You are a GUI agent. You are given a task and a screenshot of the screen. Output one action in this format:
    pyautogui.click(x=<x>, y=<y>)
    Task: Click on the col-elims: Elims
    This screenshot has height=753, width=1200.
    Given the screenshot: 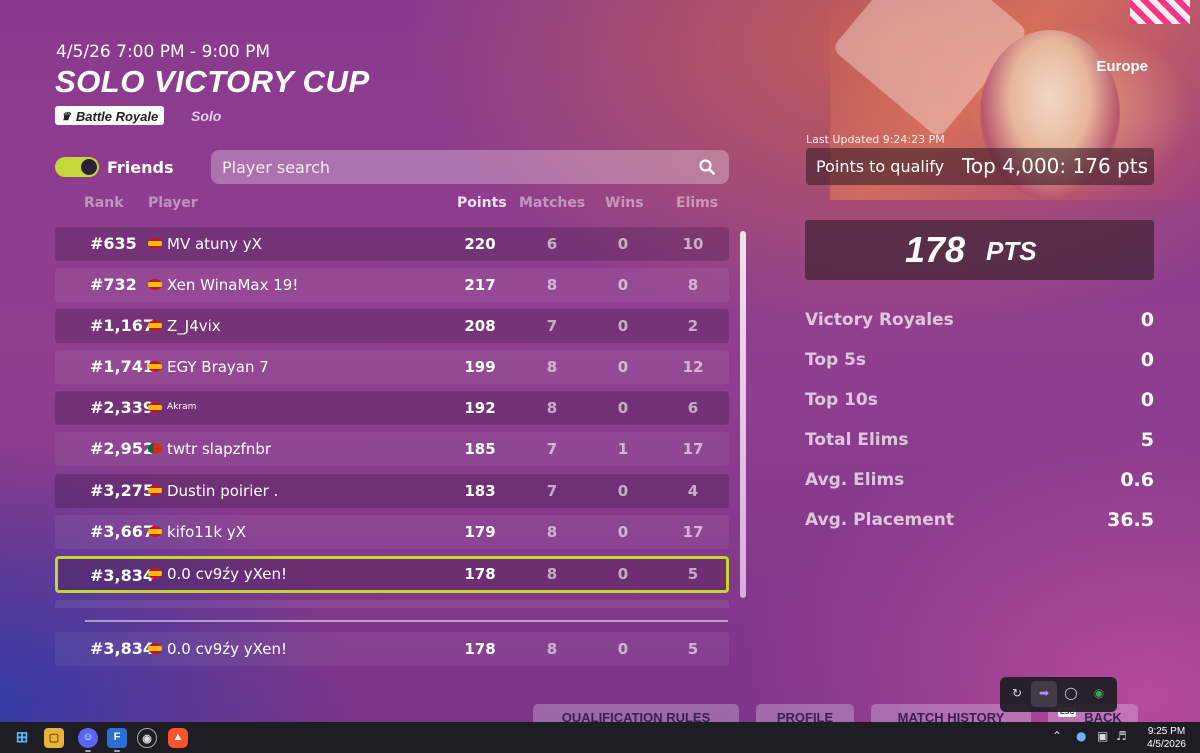 What is the action you would take?
    pyautogui.click(x=697, y=203)
    